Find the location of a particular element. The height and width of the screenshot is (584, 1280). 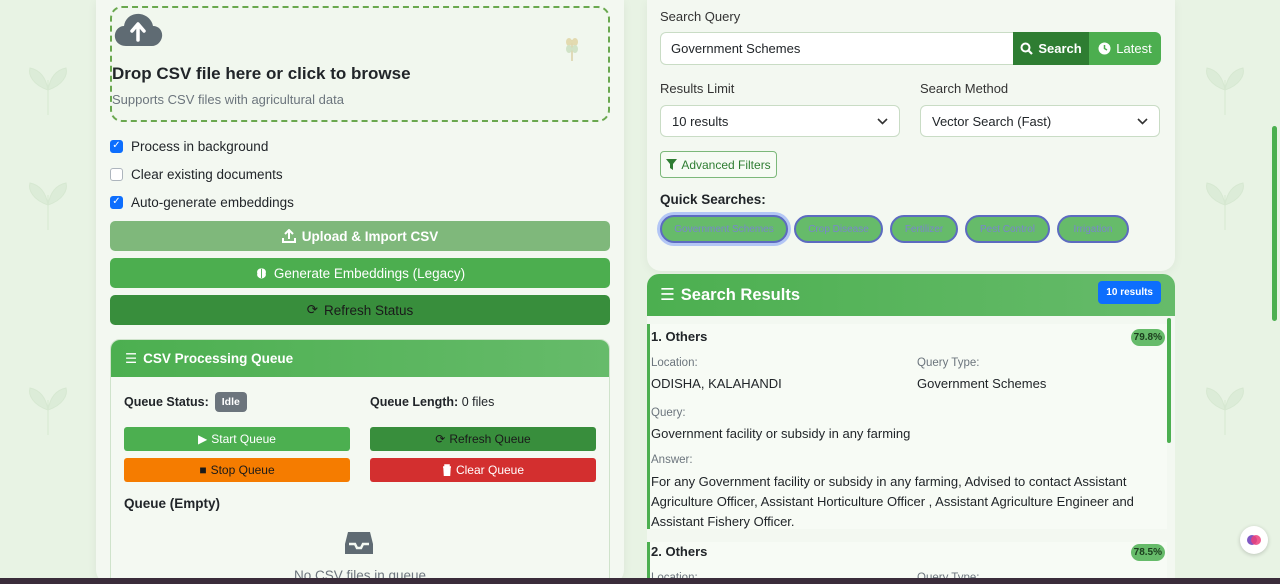

results-scrollbar is located at coordinates (1169, 380).